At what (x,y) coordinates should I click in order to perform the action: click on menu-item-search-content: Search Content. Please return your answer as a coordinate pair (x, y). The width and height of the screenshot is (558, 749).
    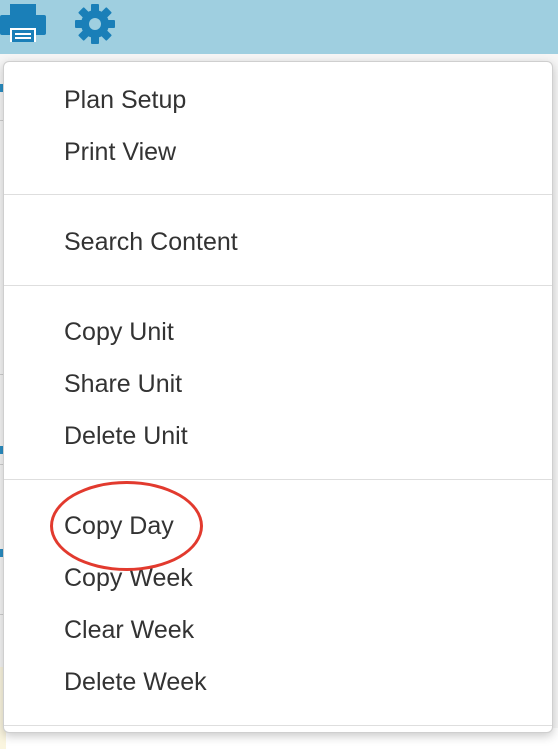
    Looking at the image, I should click on (151, 242).